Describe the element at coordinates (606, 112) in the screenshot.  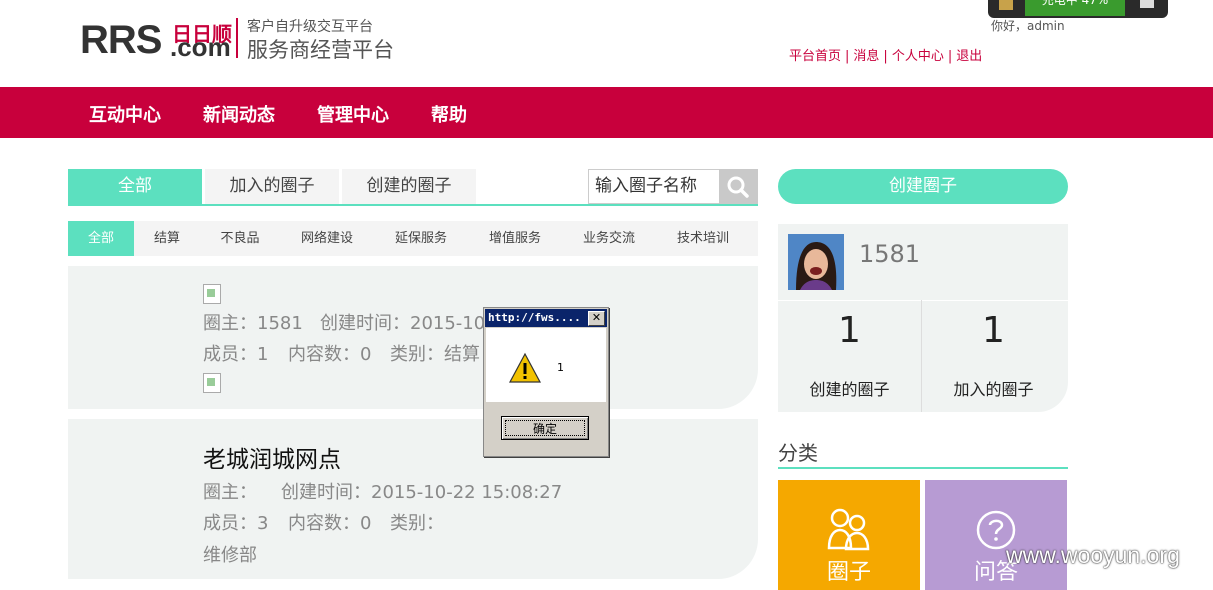
I see `main-nav` at that location.